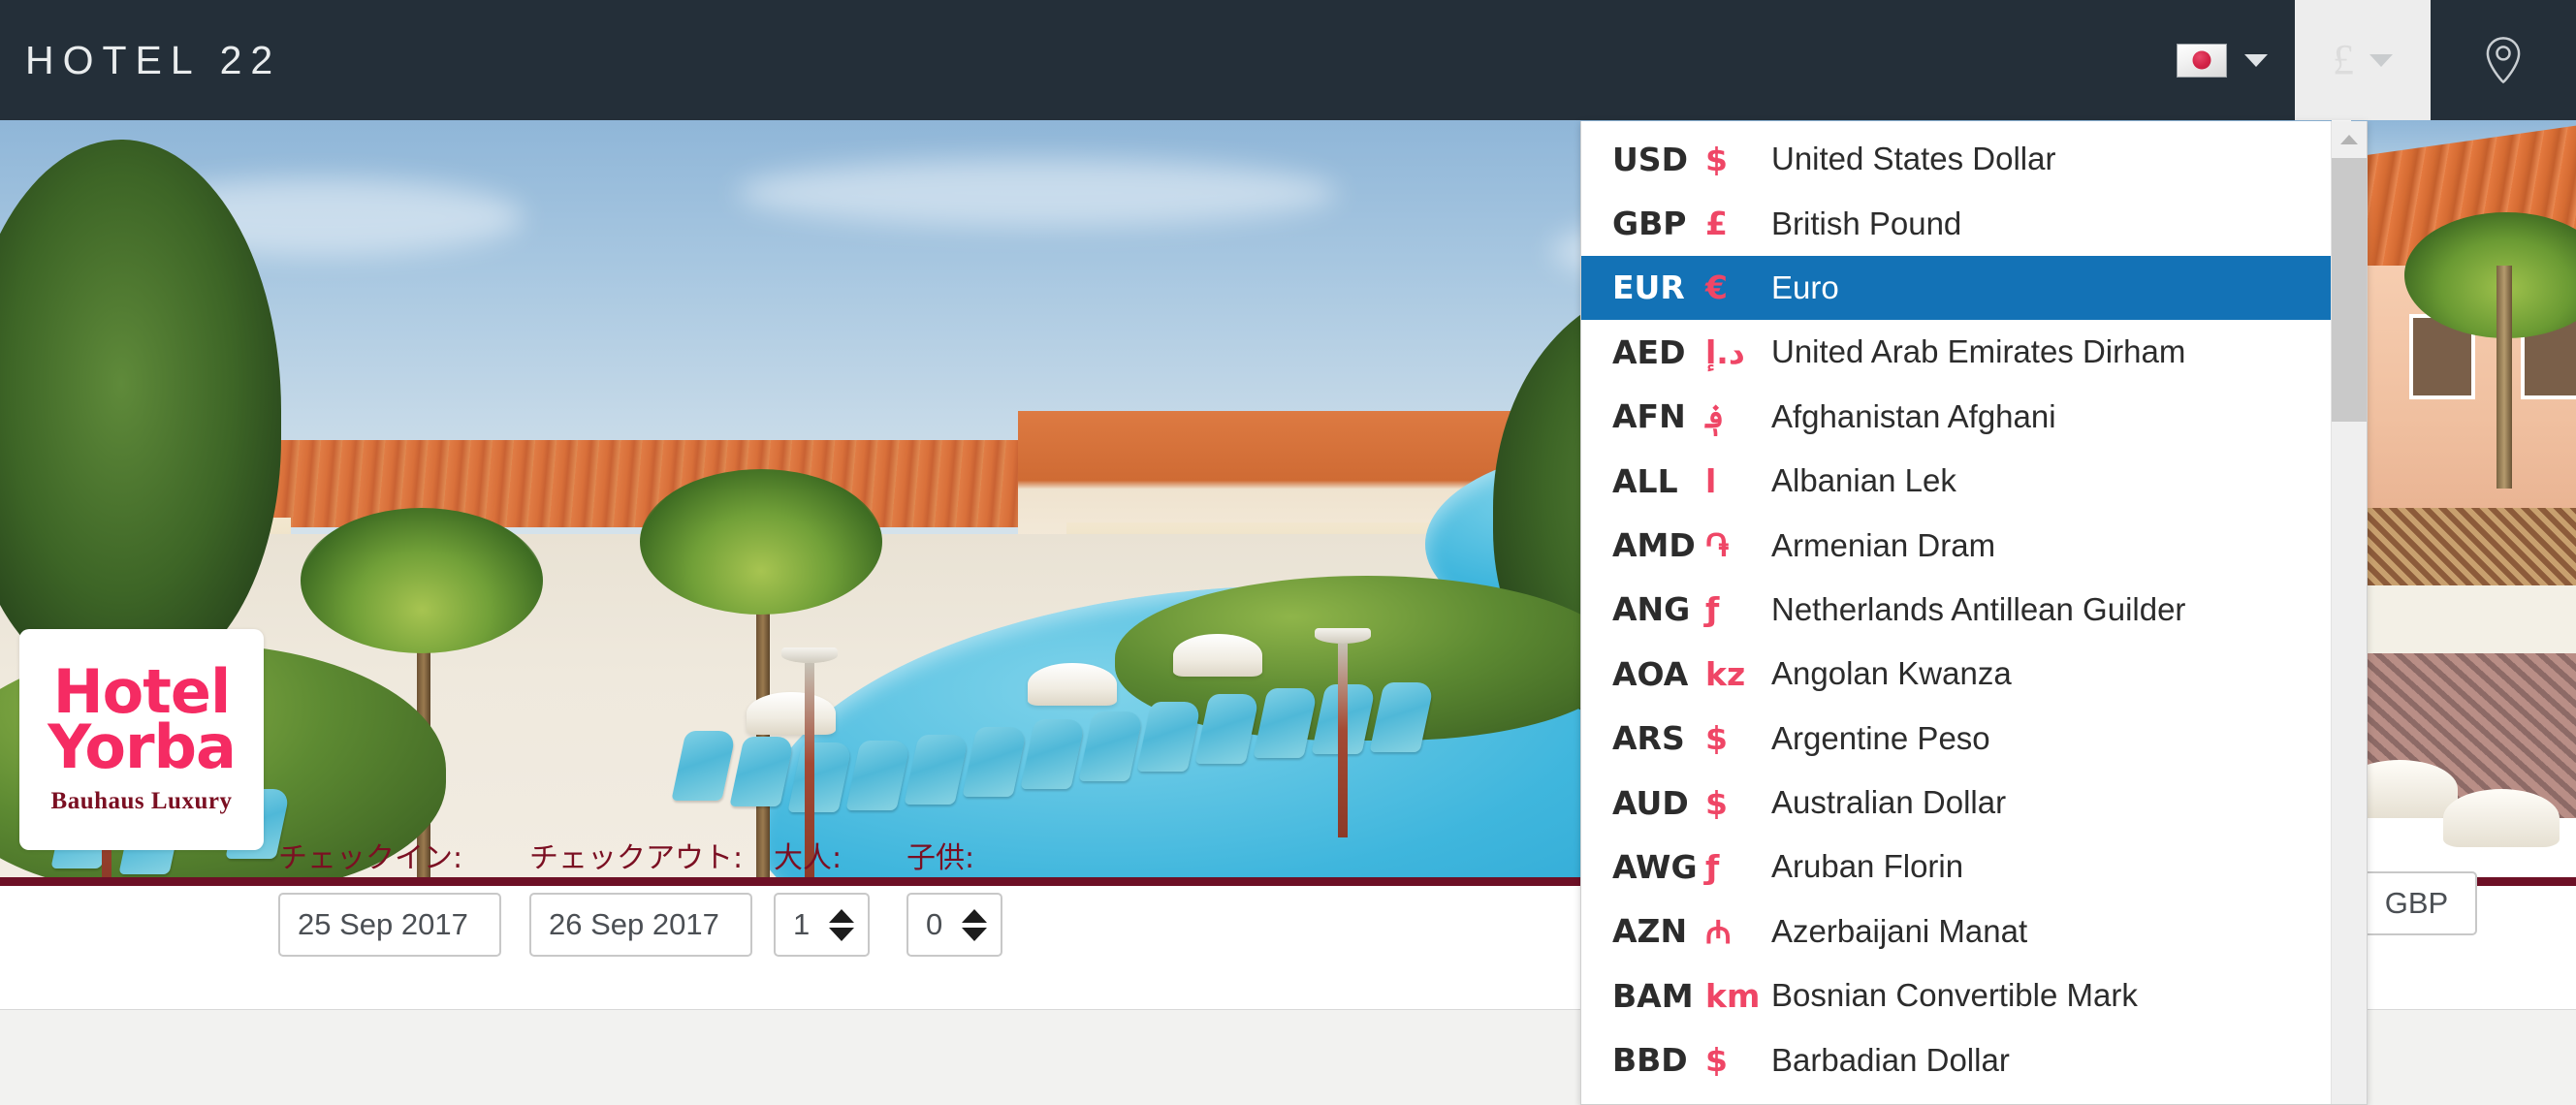 The height and width of the screenshot is (1105, 2576). I want to click on hotel-logo-card: Hotel Yorba Bauhaus Luxury, so click(141, 740).